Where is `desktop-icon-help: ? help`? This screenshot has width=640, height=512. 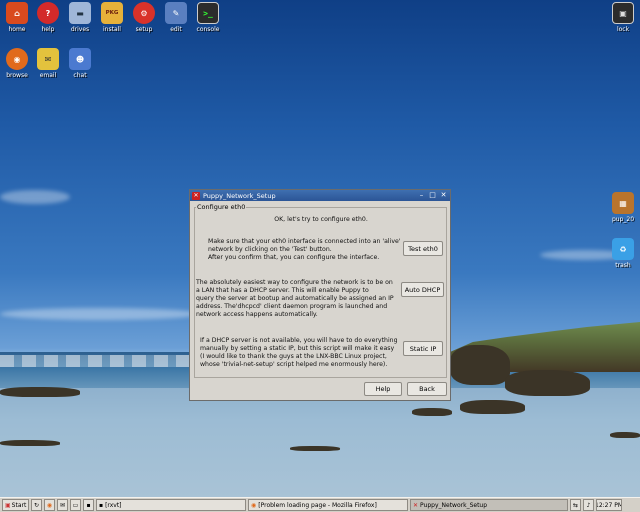
desktop-icon-help: ? help is located at coordinates (48, 17).